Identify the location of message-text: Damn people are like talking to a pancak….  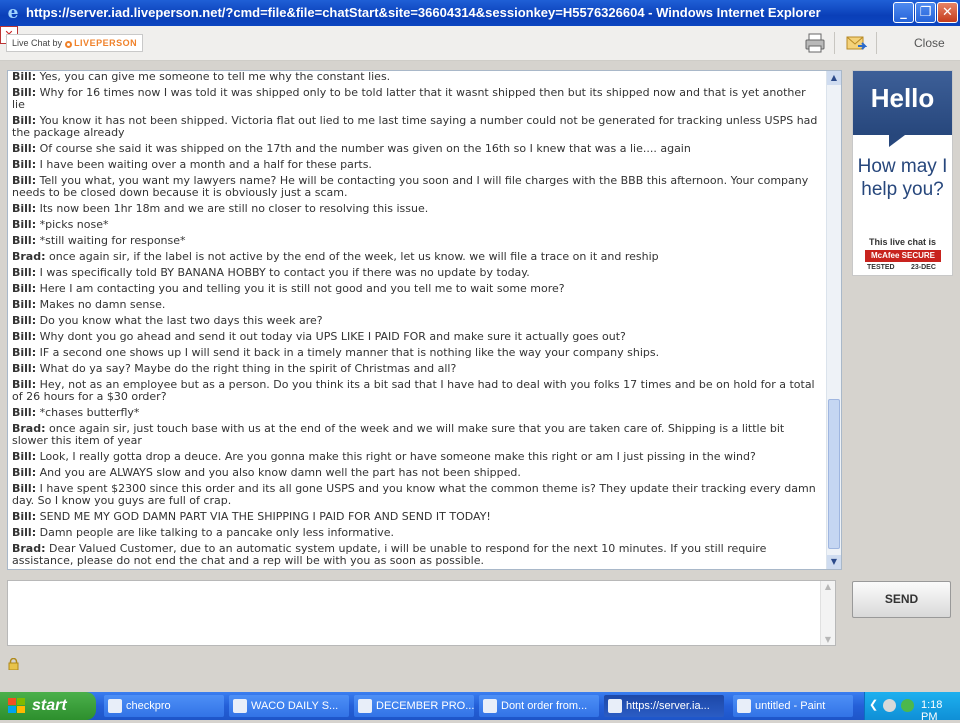
(217, 532).